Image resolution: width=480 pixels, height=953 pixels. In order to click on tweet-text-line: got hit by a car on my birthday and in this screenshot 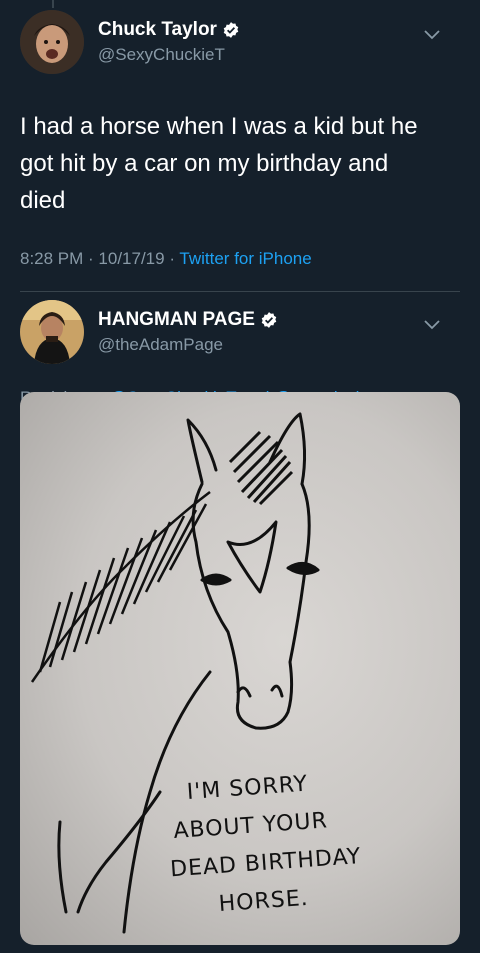, I will do `click(204, 163)`.